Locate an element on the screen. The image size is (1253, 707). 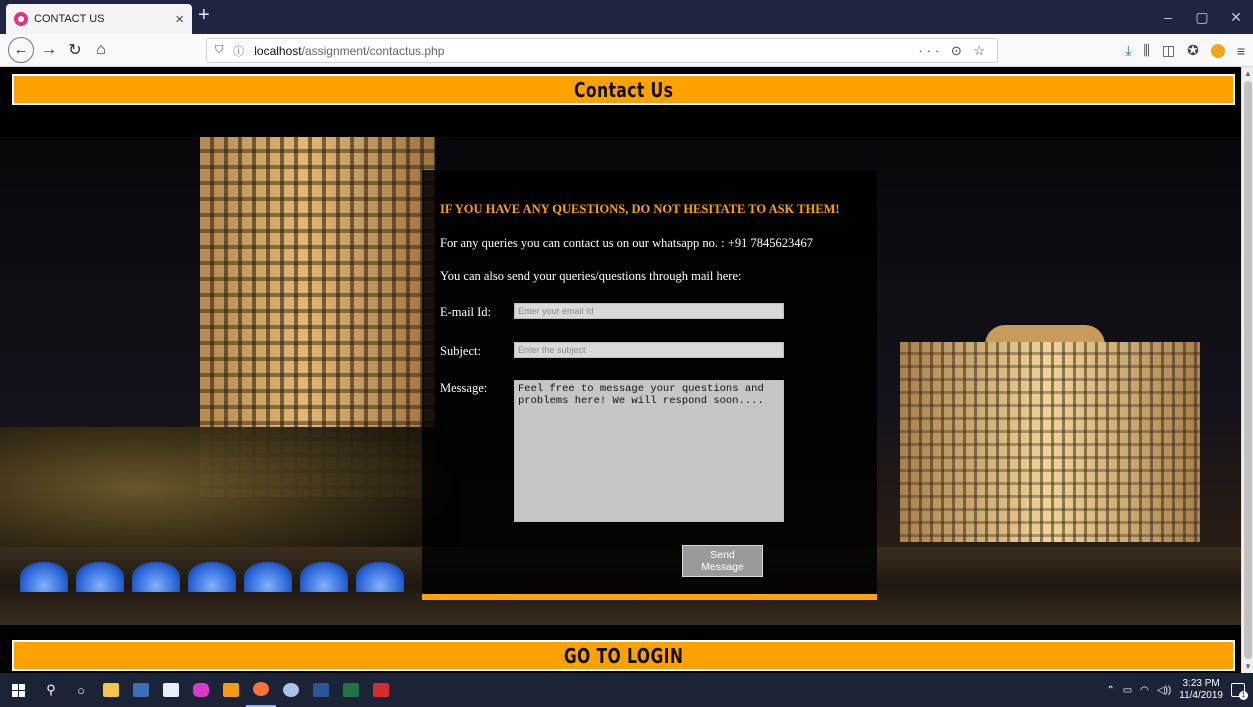
restore-button: ▢ is located at coordinates (1202, 17).